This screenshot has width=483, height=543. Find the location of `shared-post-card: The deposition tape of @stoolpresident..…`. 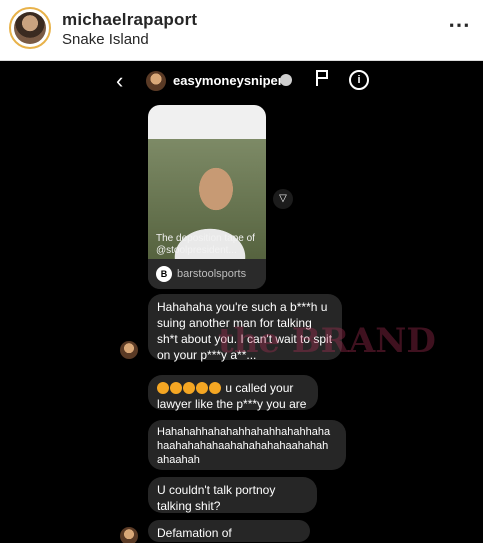

shared-post-card: The deposition tape of @stoolpresident..… is located at coordinates (207, 197).